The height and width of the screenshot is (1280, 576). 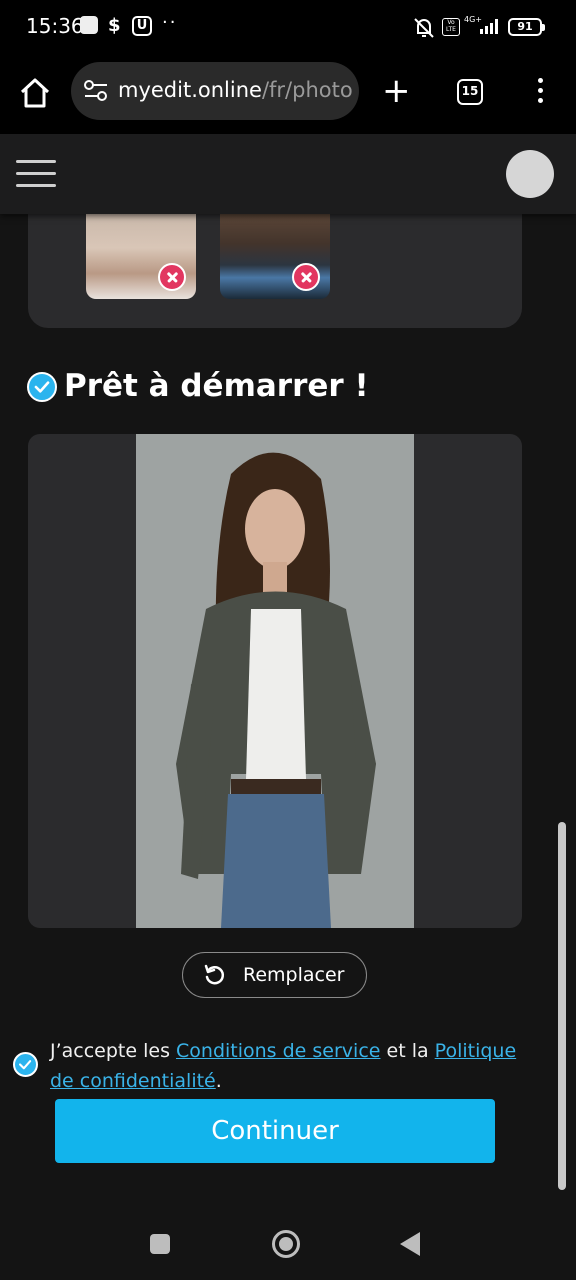 What do you see at coordinates (562, 1006) in the screenshot?
I see `scrollbar` at bounding box center [562, 1006].